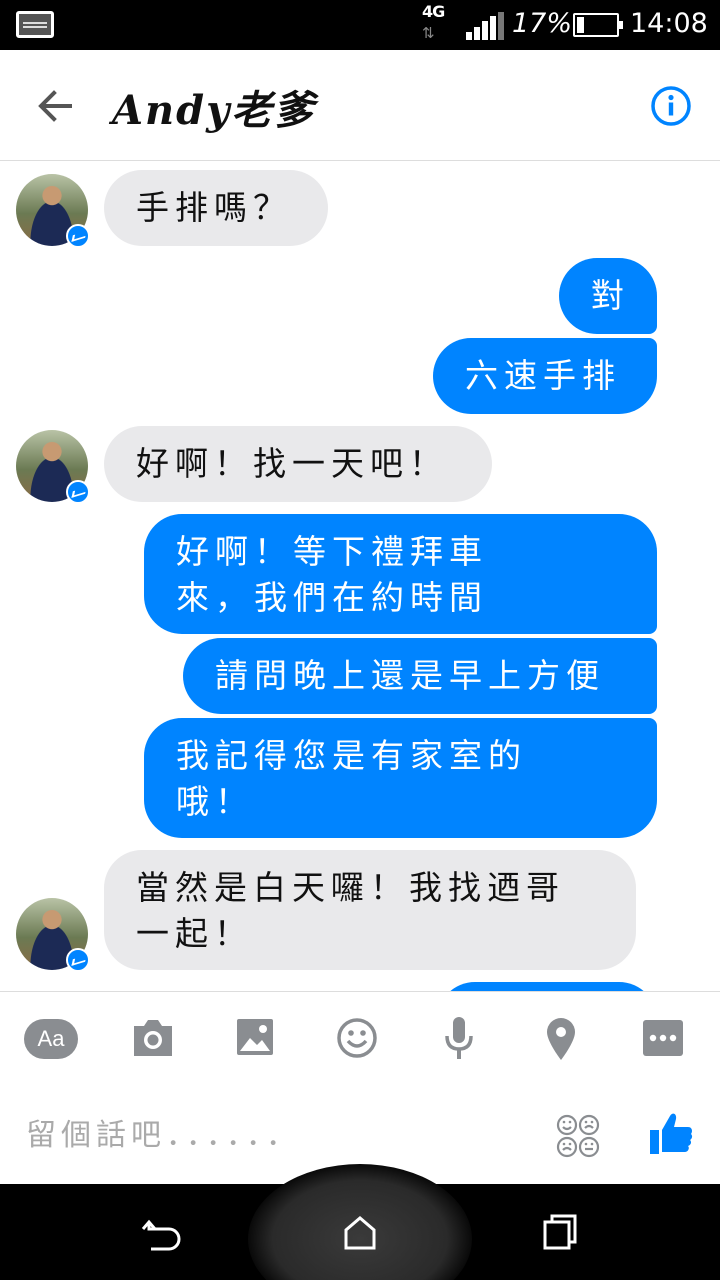 This screenshot has width=720, height=1280. I want to click on more-icon, so click(663, 1038).